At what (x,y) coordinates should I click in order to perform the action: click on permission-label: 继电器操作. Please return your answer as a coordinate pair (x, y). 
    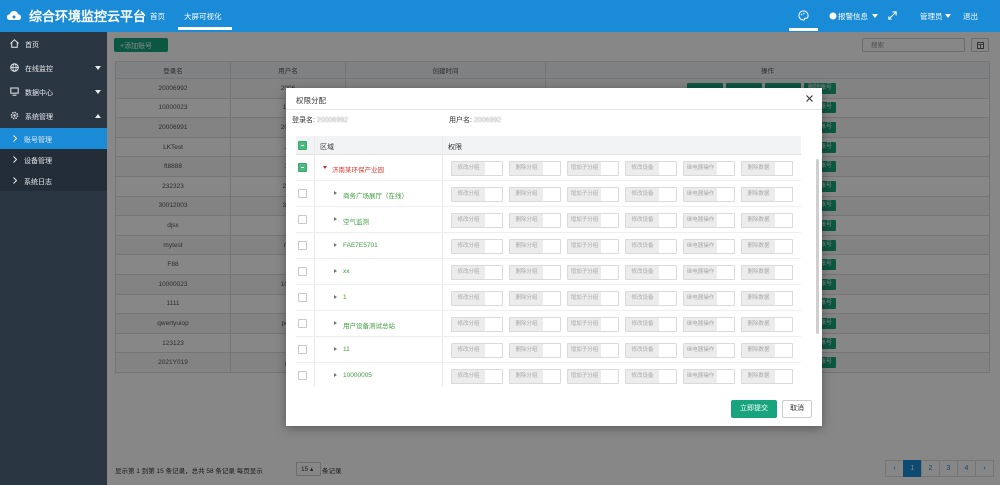
    Looking at the image, I should click on (700, 194).